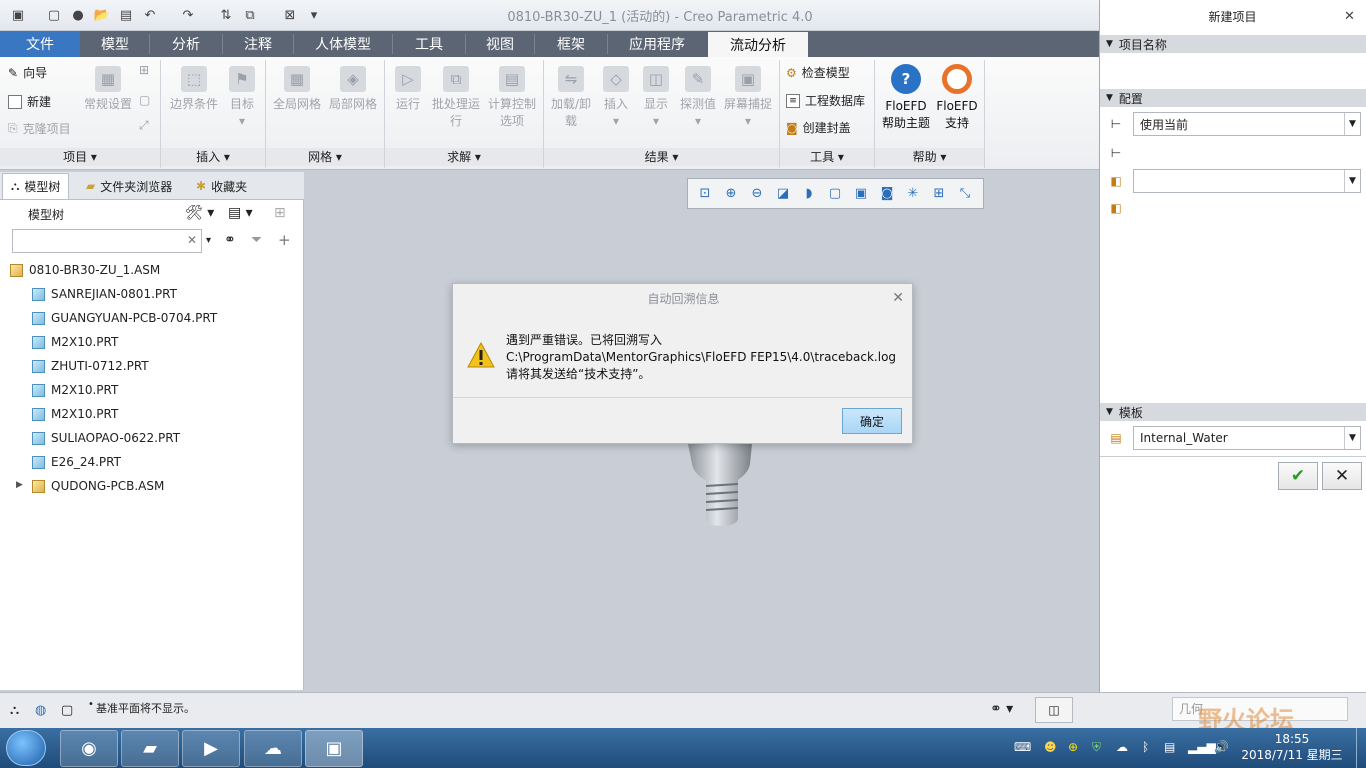  What do you see at coordinates (98, 486) in the screenshot?
I see `tree-item-subassembly: QUDONG-PCB.ASM` at bounding box center [98, 486].